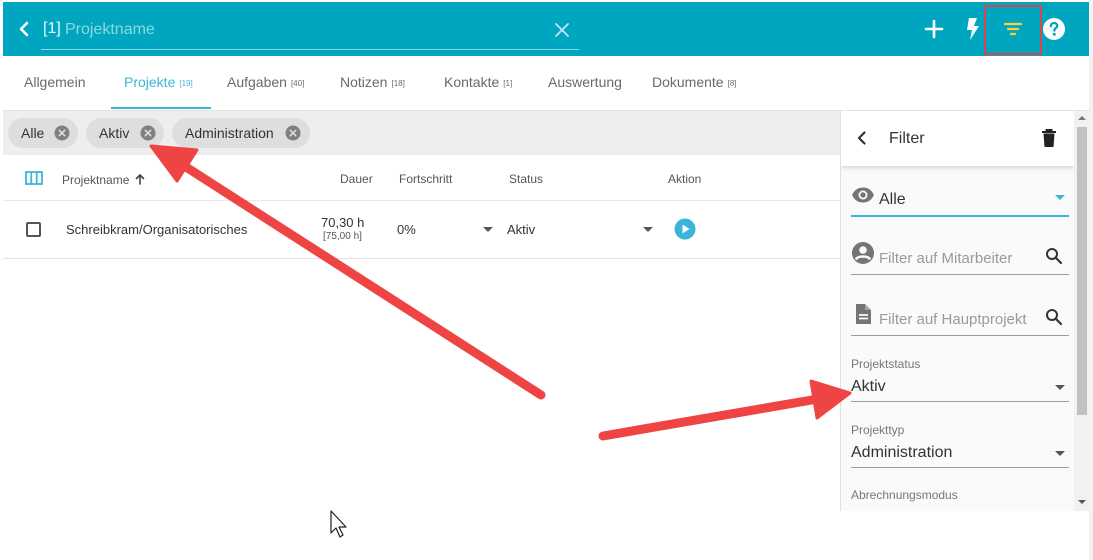 The width and height of the screenshot is (1093, 560). What do you see at coordinates (562, 30) in the screenshot?
I see `close-icon` at bounding box center [562, 30].